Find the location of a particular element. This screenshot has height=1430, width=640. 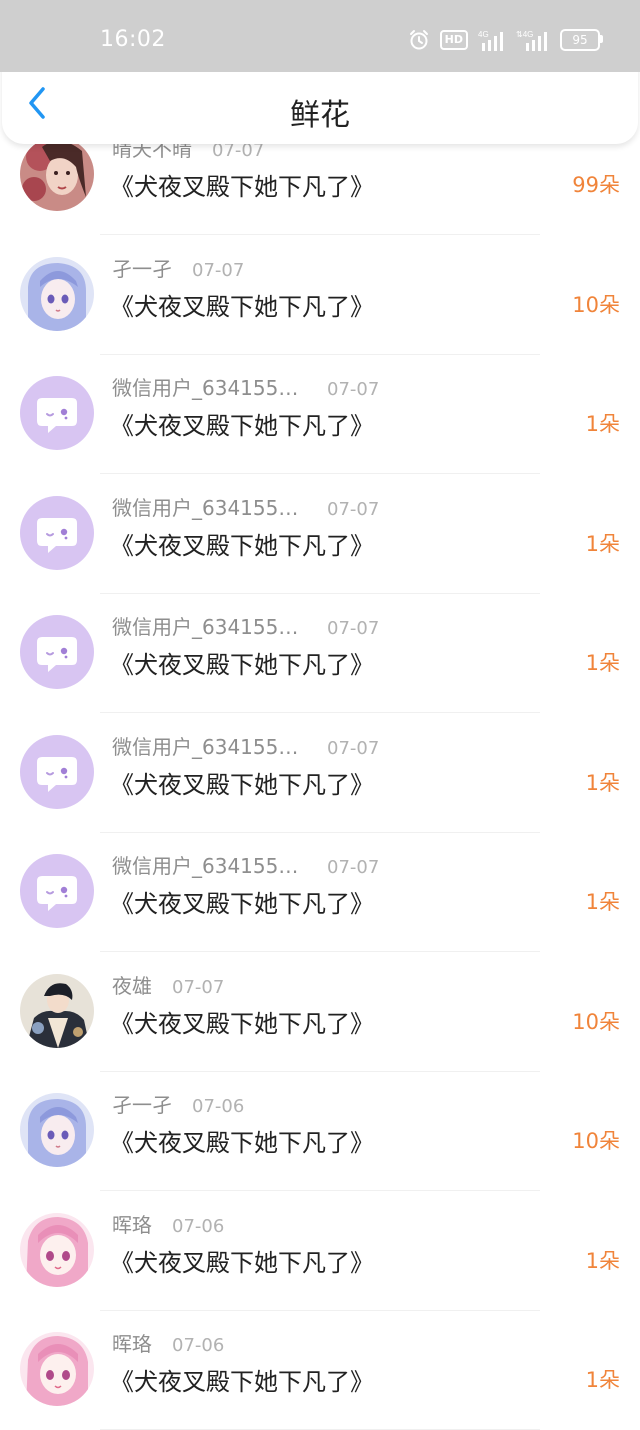

battery-icon: 95 is located at coordinates (581, 40).